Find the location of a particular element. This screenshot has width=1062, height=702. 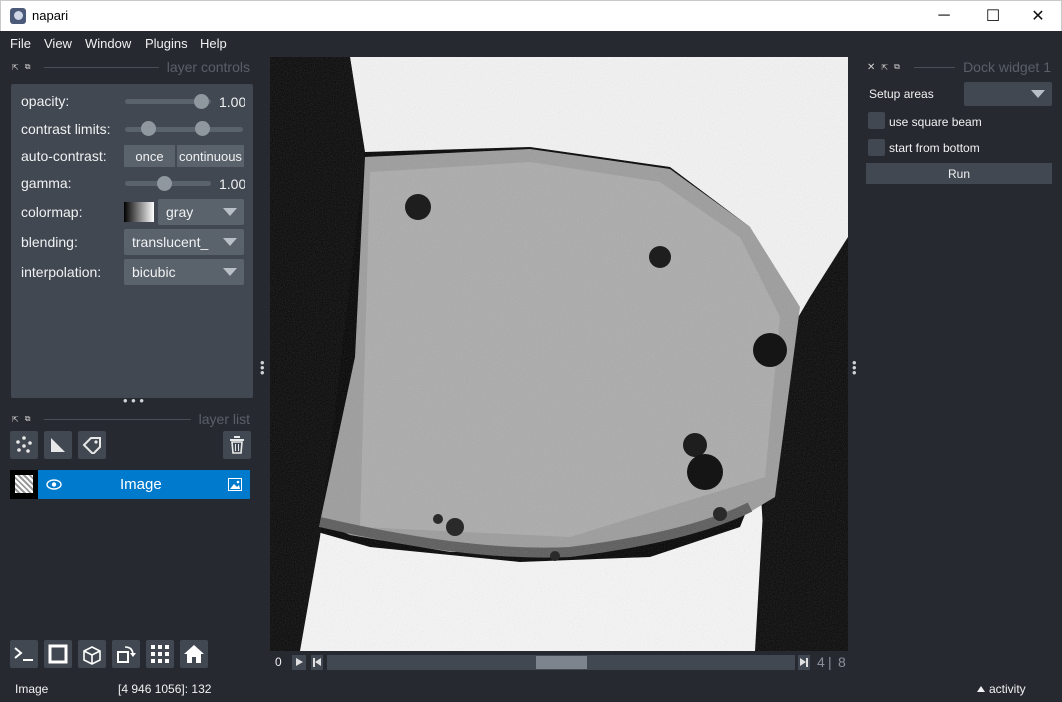

interpolation-value: bicubic is located at coordinates (154, 272).